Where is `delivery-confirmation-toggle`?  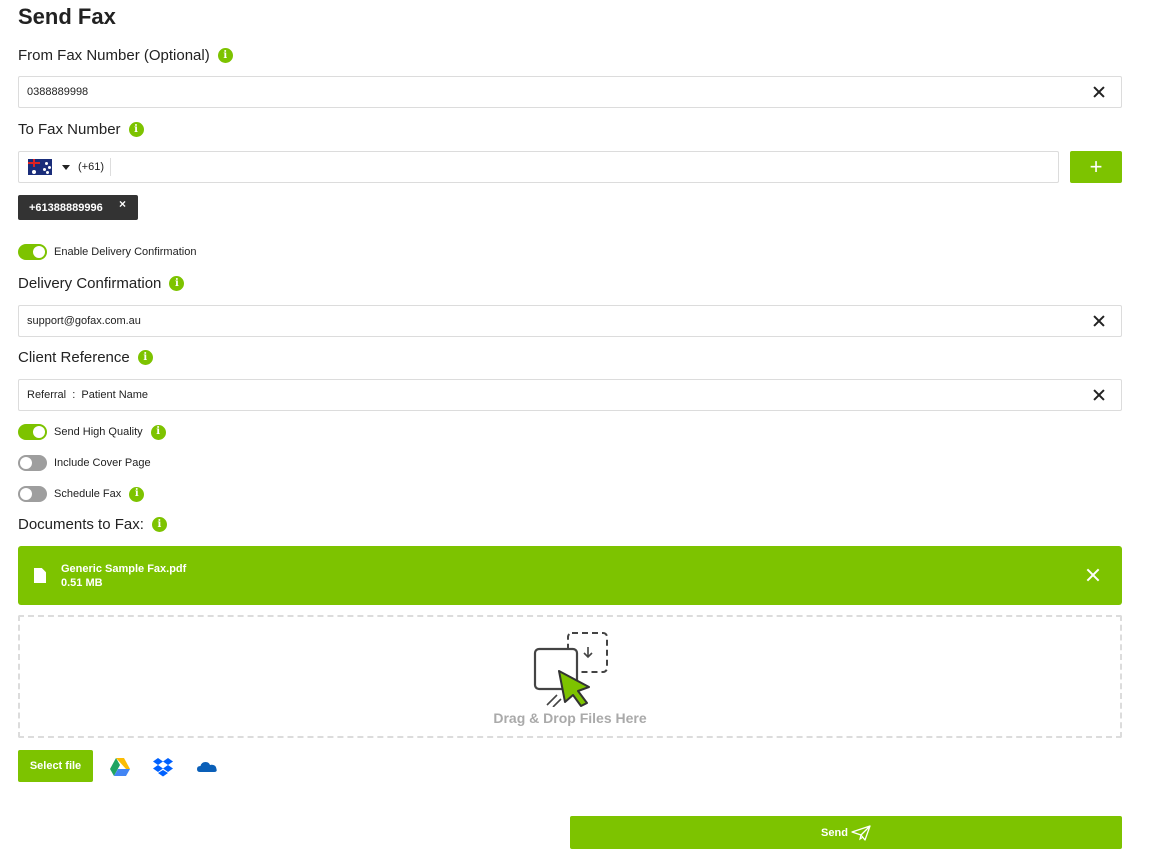 delivery-confirmation-toggle is located at coordinates (32, 252).